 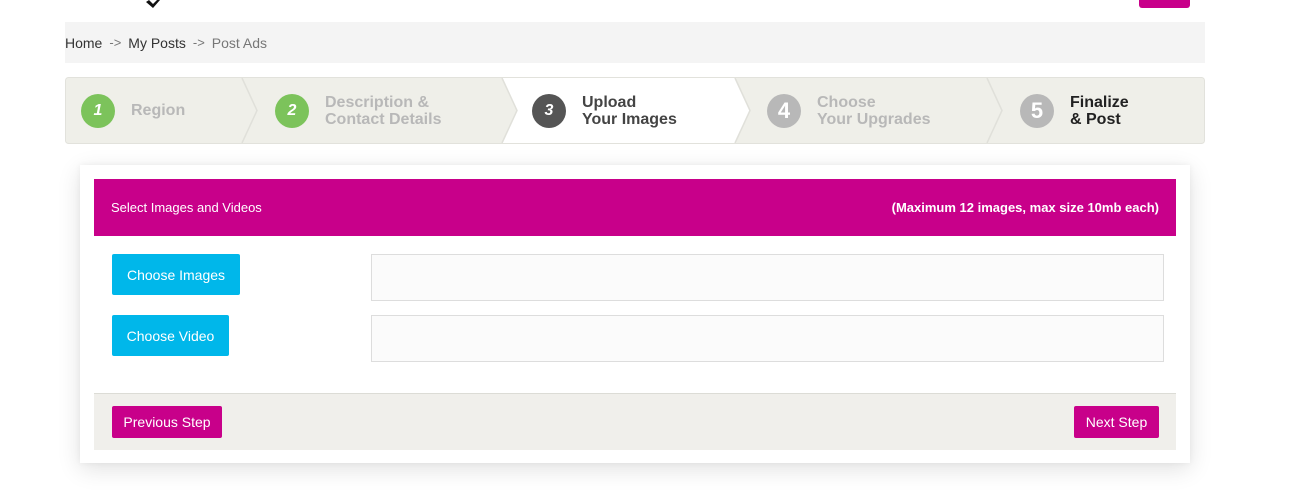 I want to click on next-step-button: Next Step, so click(x=1116, y=422).